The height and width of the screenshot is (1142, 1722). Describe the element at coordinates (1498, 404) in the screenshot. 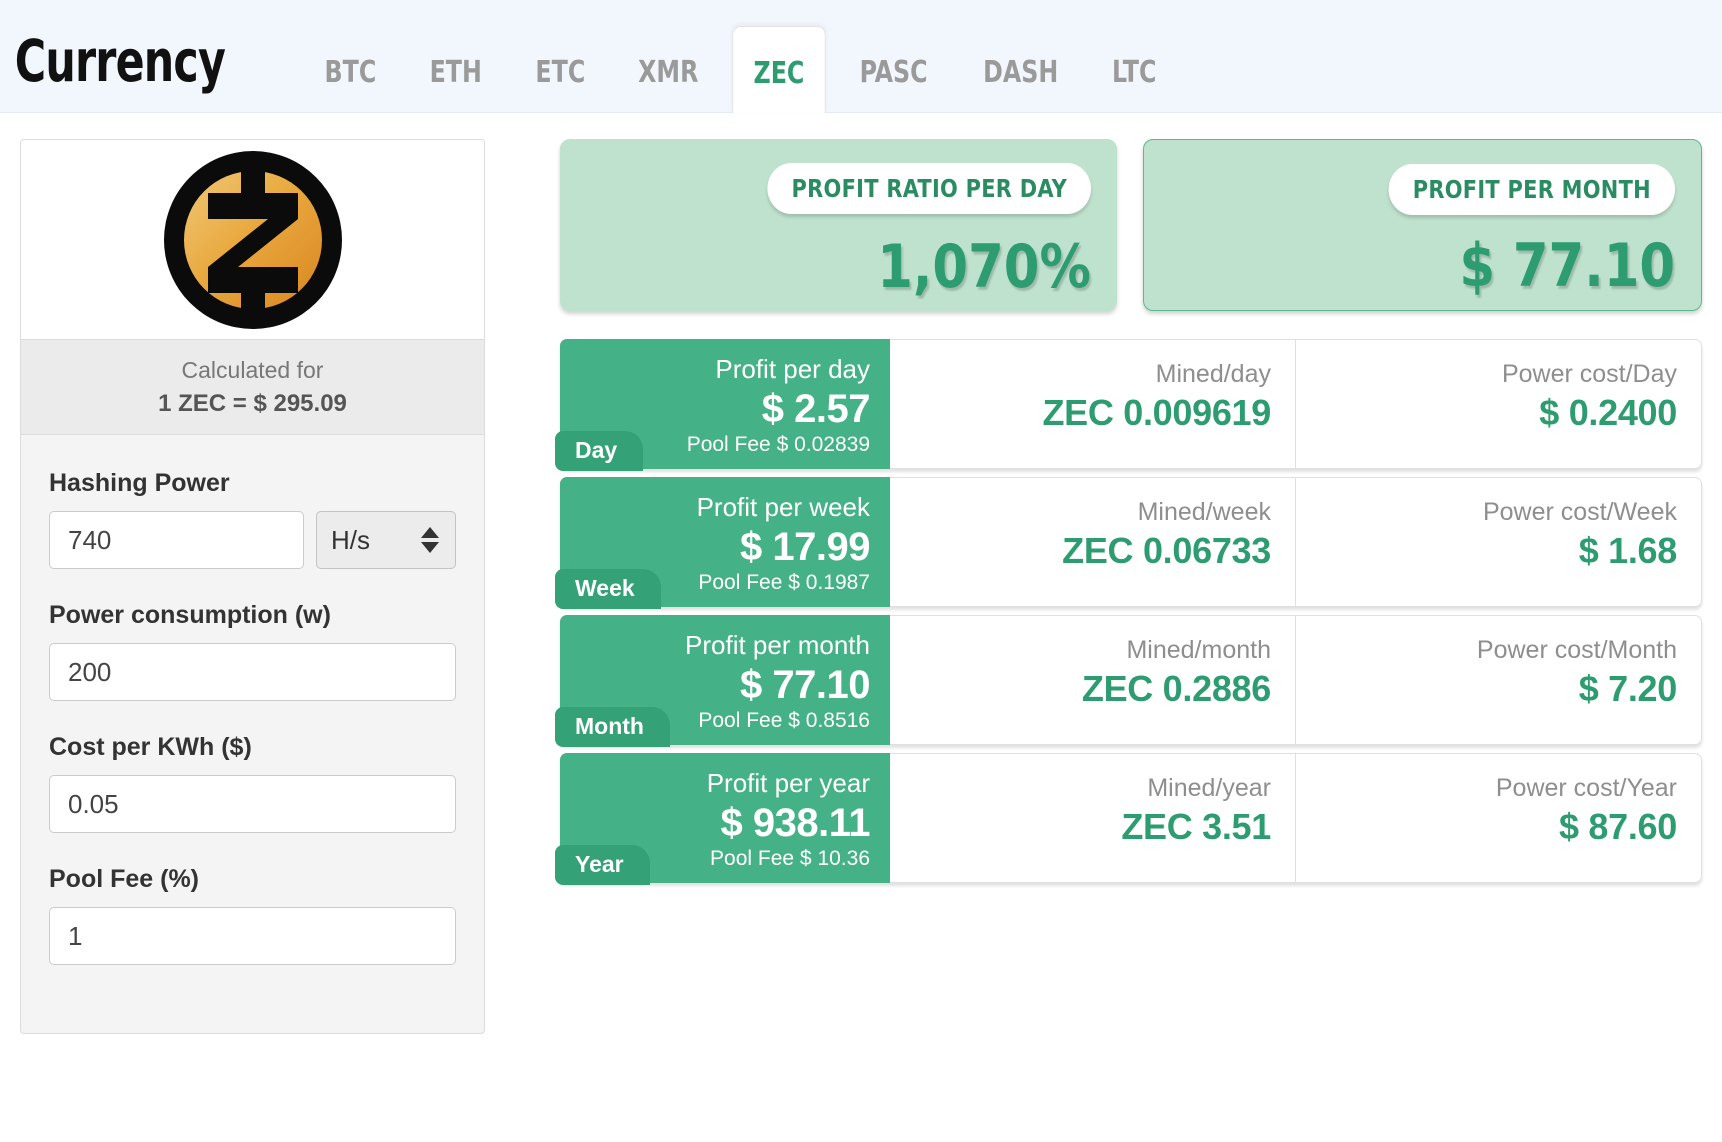

I see `day-power-cell: Power cost/Day $ 0.2400` at that location.